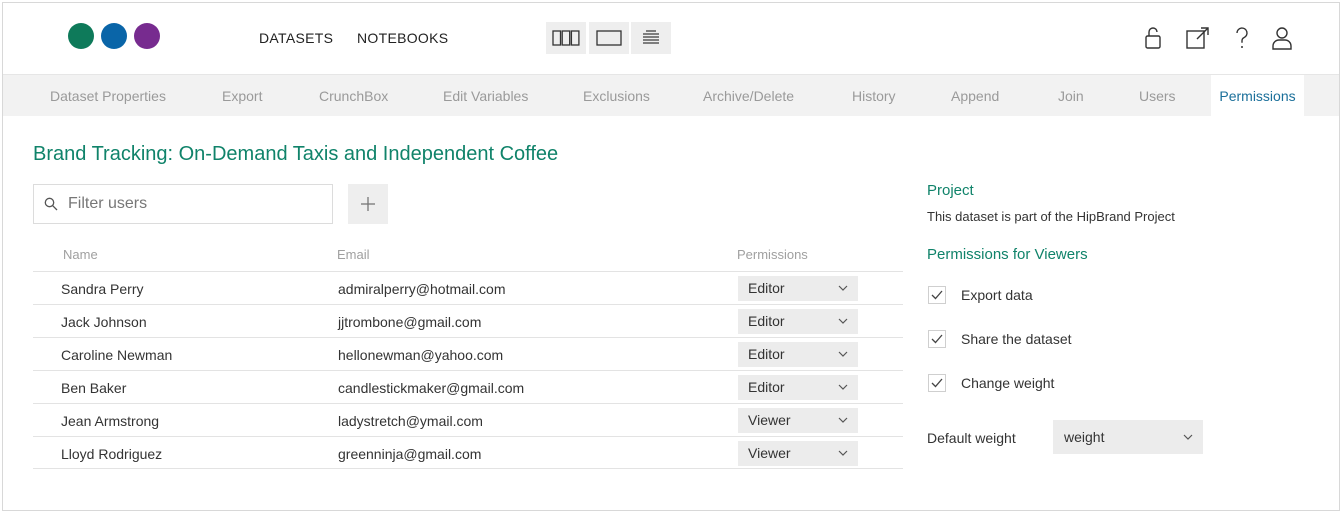 The image size is (1342, 513). I want to click on change-weight-label: Change weight, so click(1008, 383).